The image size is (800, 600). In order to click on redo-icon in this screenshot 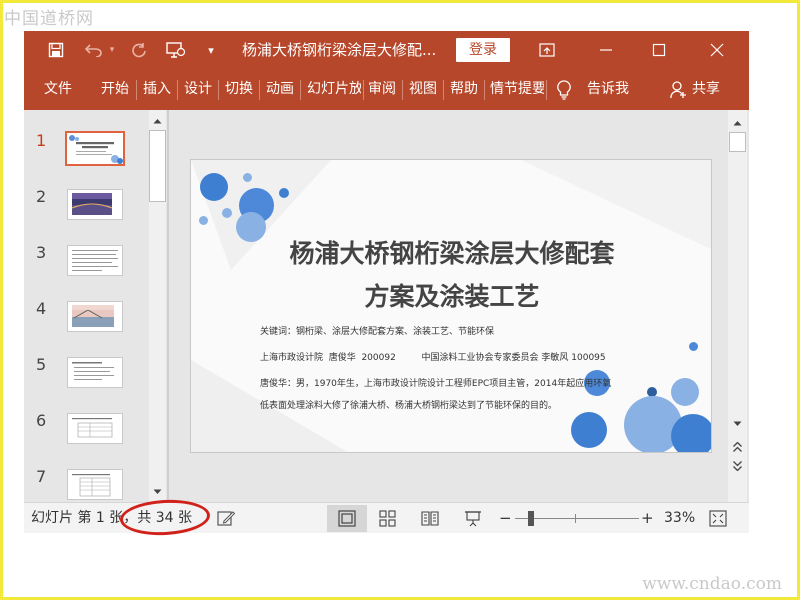, I will do `click(139, 50)`.